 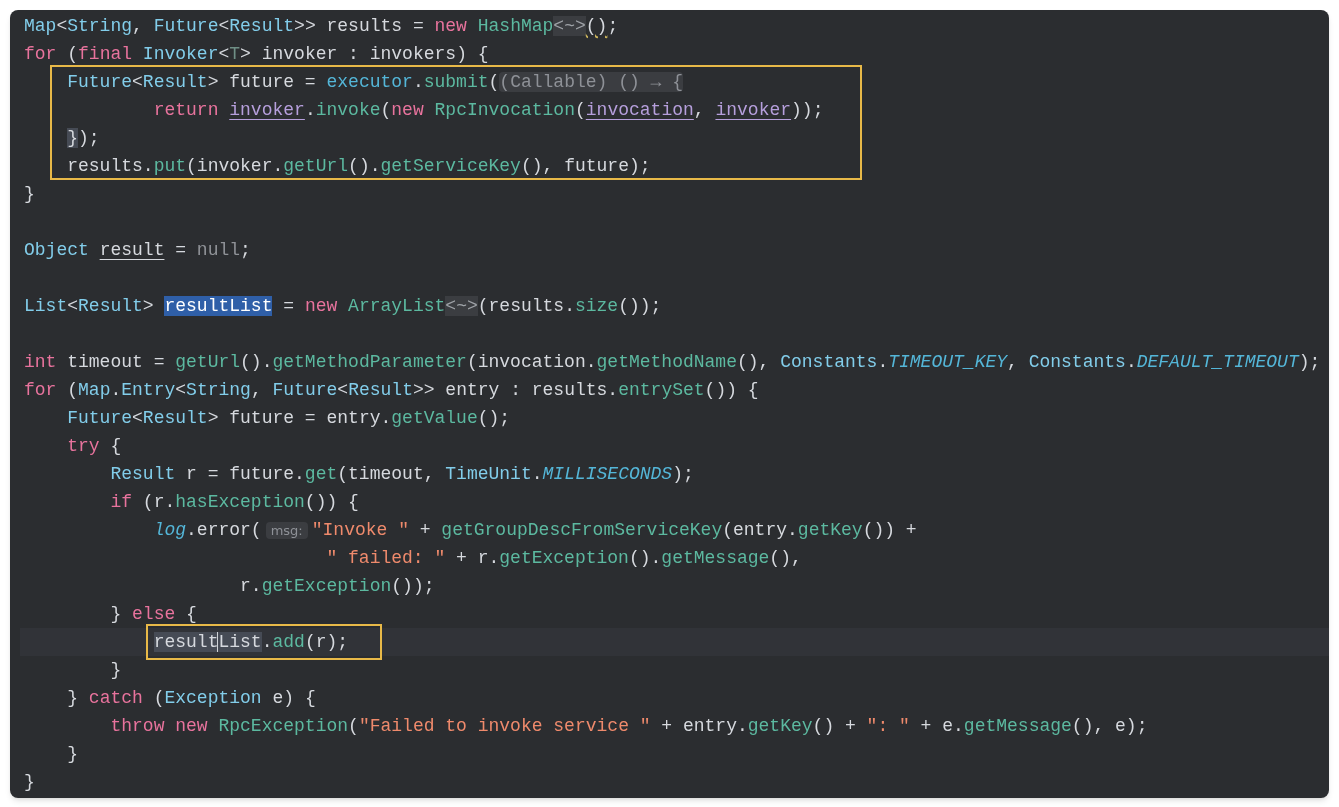 What do you see at coordinates (46, 306) in the screenshot?
I see `type-name: List` at bounding box center [46, 306].